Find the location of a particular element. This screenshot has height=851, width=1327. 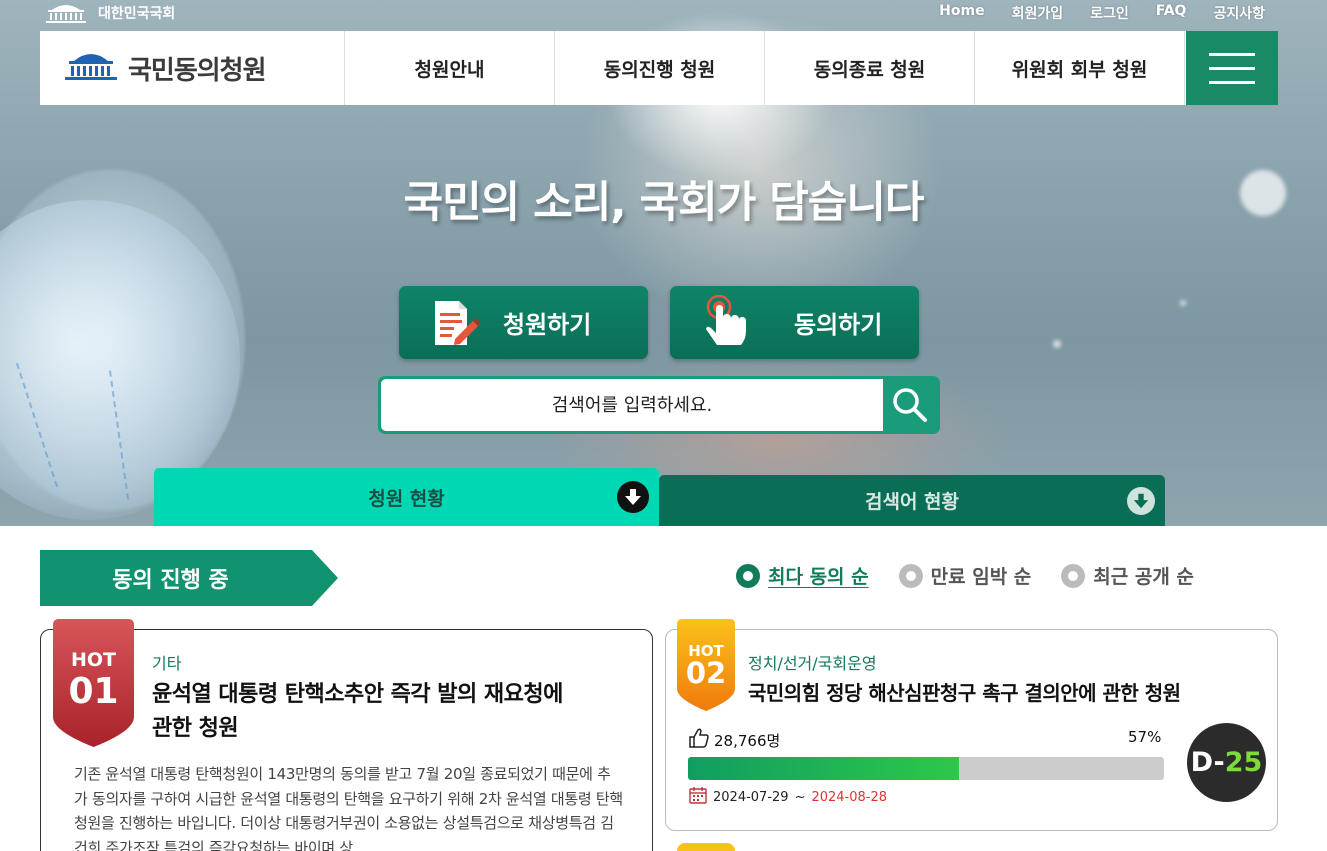

search-bar is located at coordinates (659, 405).